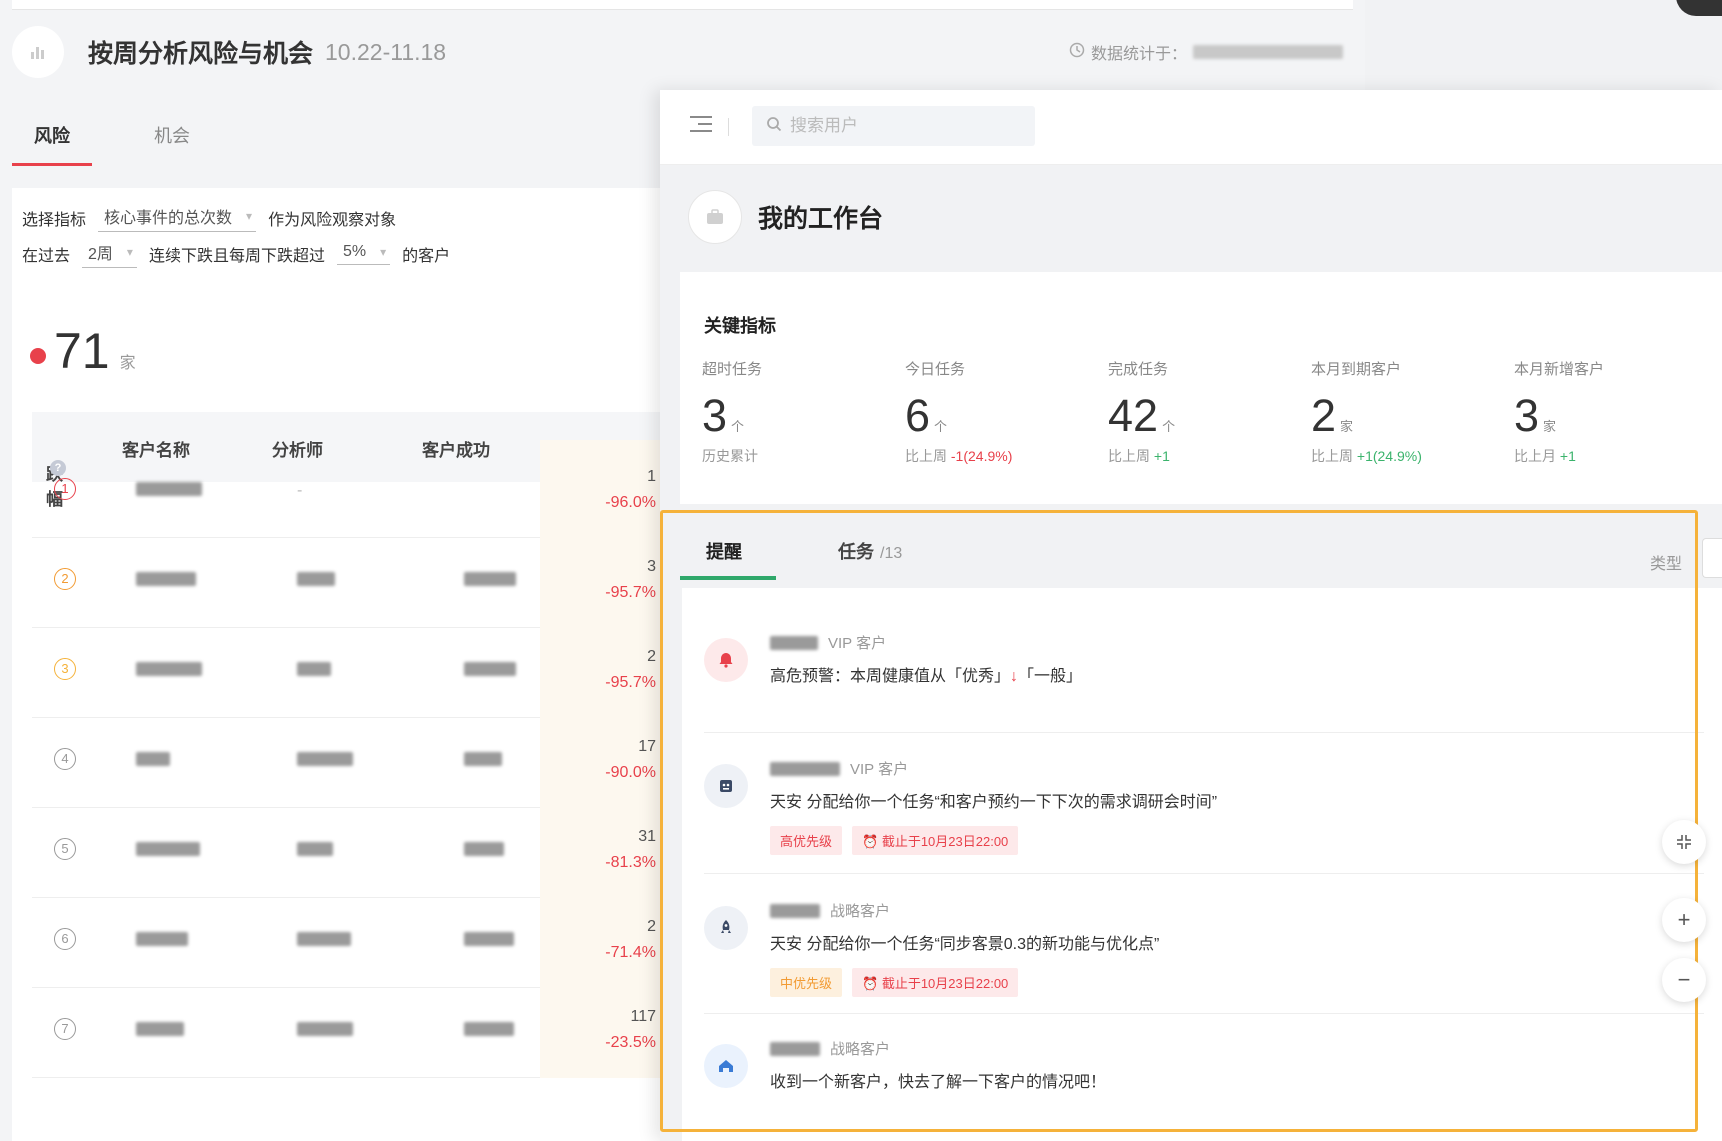 This screenshot has width=1722, height=1141. I want to click on top-divider, so click(682, 5).